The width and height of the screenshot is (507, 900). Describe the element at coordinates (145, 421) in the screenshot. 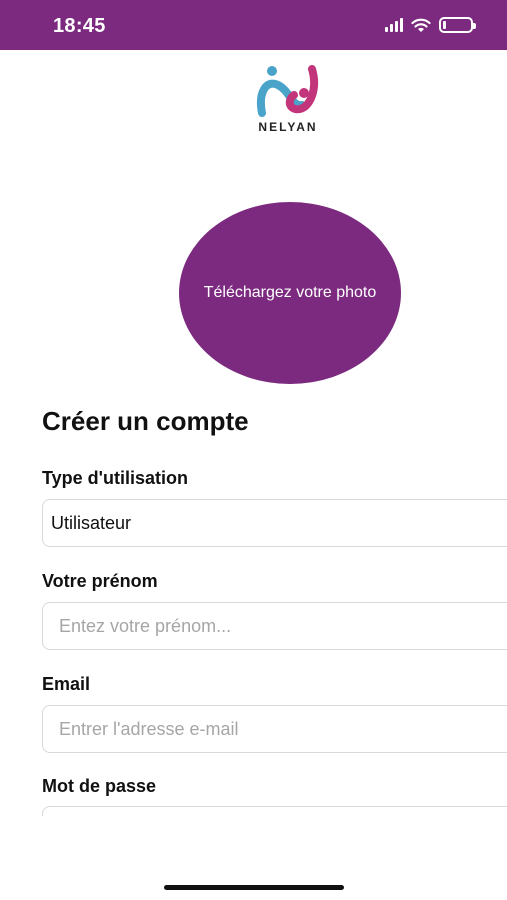

I see `page-title: Créer un compte` at that location.